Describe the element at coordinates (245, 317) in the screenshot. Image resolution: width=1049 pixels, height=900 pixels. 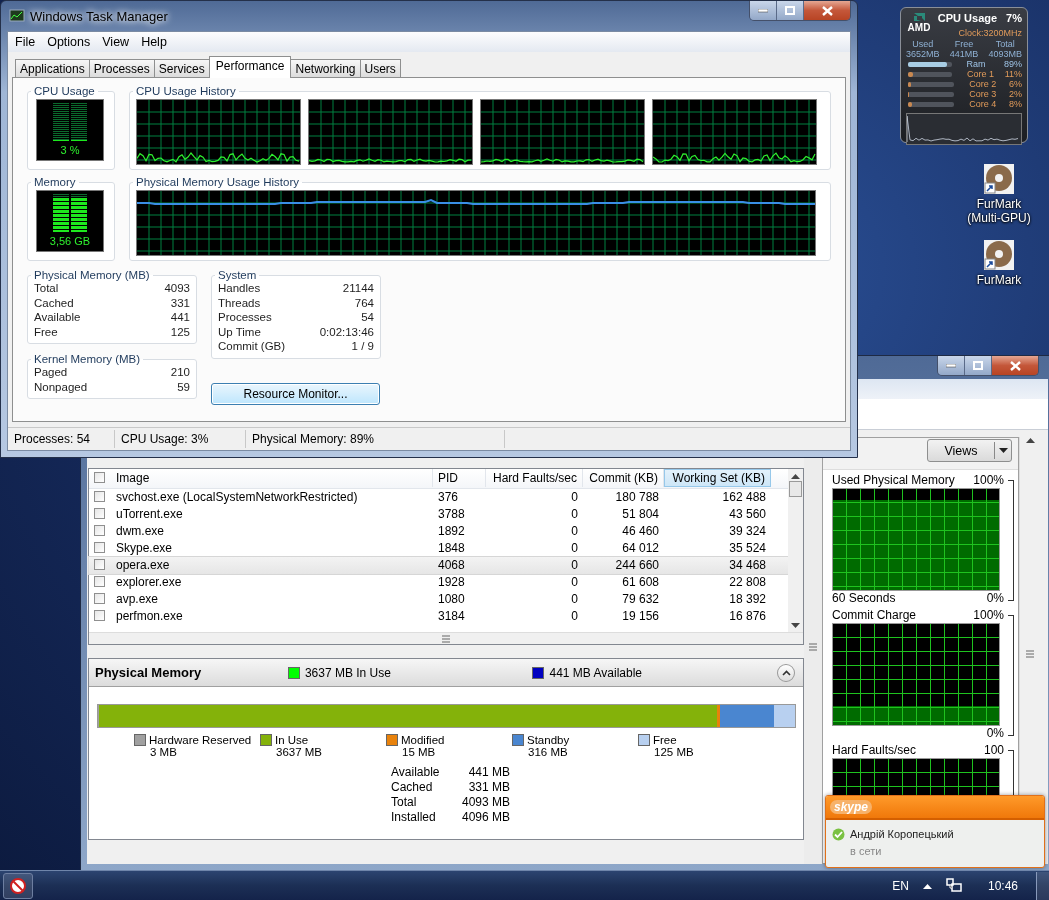
I see `stat-label: Processes` at that location.